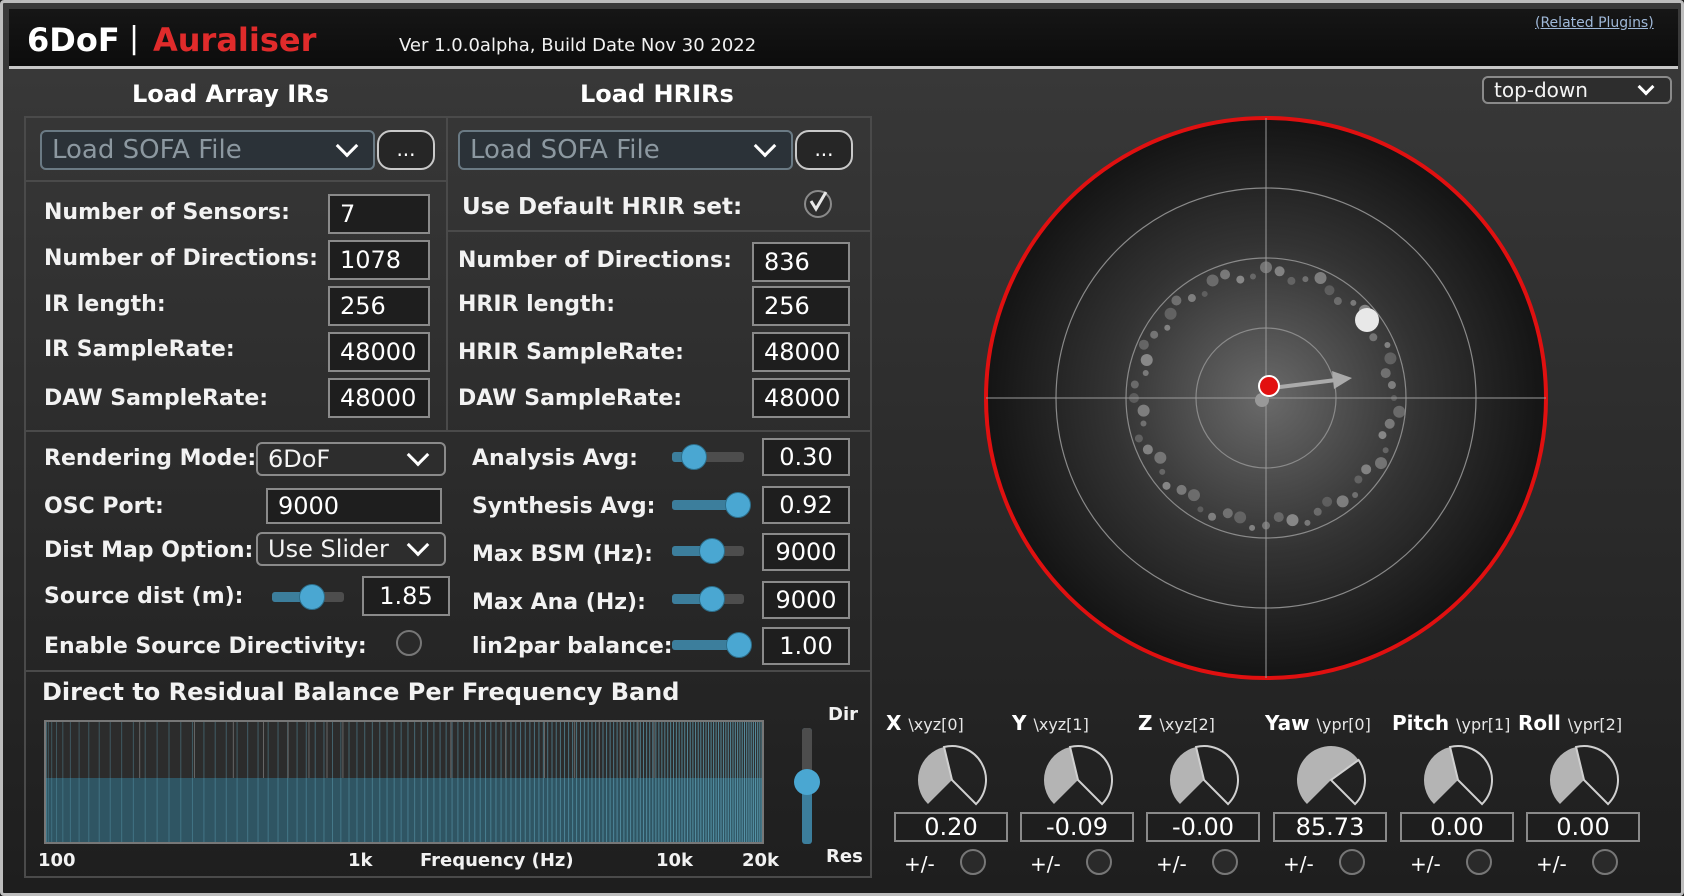  I want to click on directivity-toggle, so click(409, 643).